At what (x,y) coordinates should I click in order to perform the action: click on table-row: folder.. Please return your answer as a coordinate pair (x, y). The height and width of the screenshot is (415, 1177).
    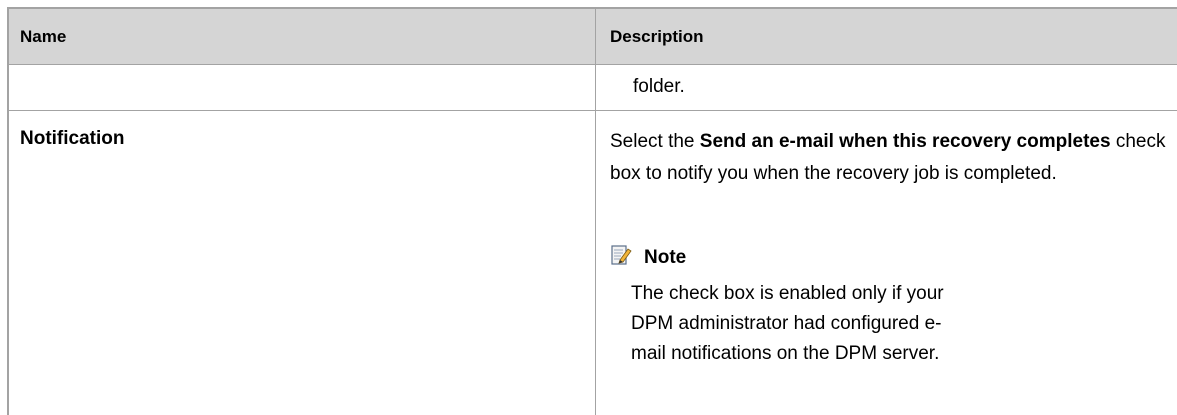
    Looking at the image, I should click on (593, 88).